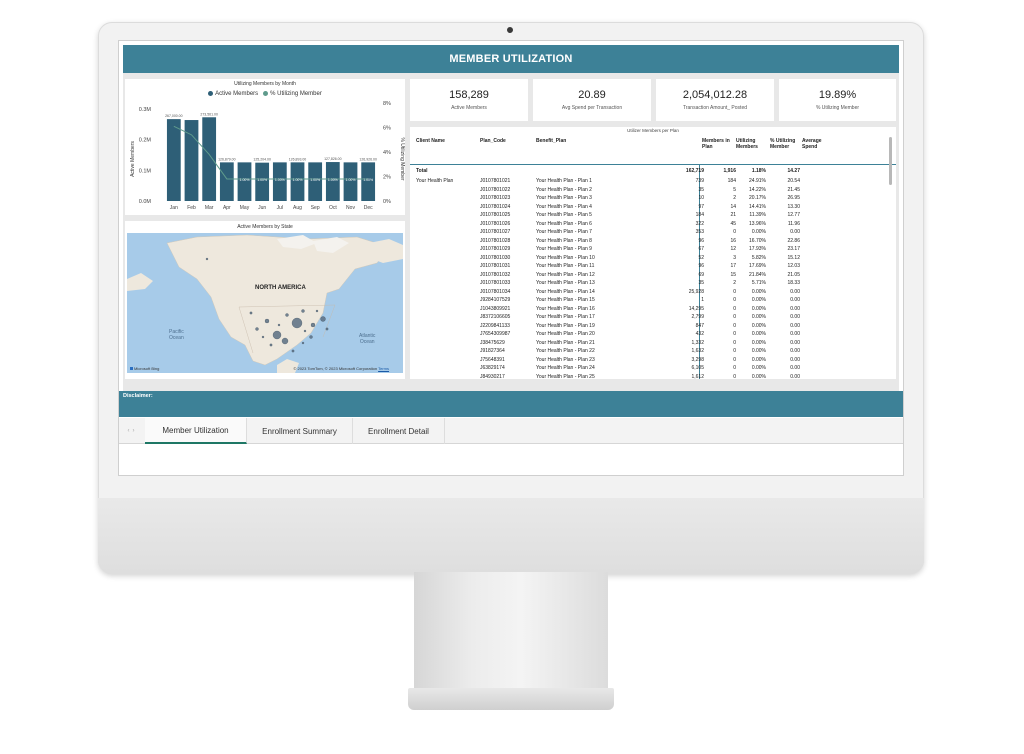  What do you see at coordinates (751, 144) in the screenshot?
I see `col-utilizing: Utilizing Members` at bounding box center [751, 144].